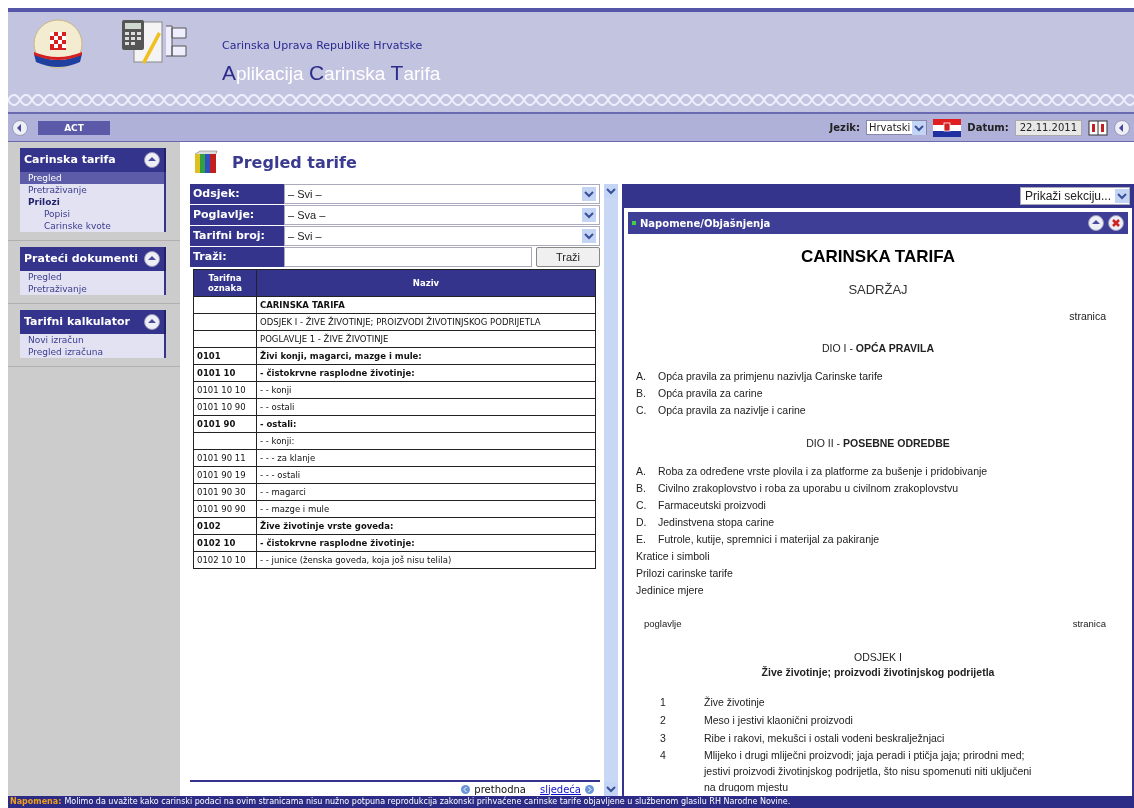 The width and height of the screenshot is (1134, 808). I want to click on sidebar-item: Carinske kvote, so click(92, 226).